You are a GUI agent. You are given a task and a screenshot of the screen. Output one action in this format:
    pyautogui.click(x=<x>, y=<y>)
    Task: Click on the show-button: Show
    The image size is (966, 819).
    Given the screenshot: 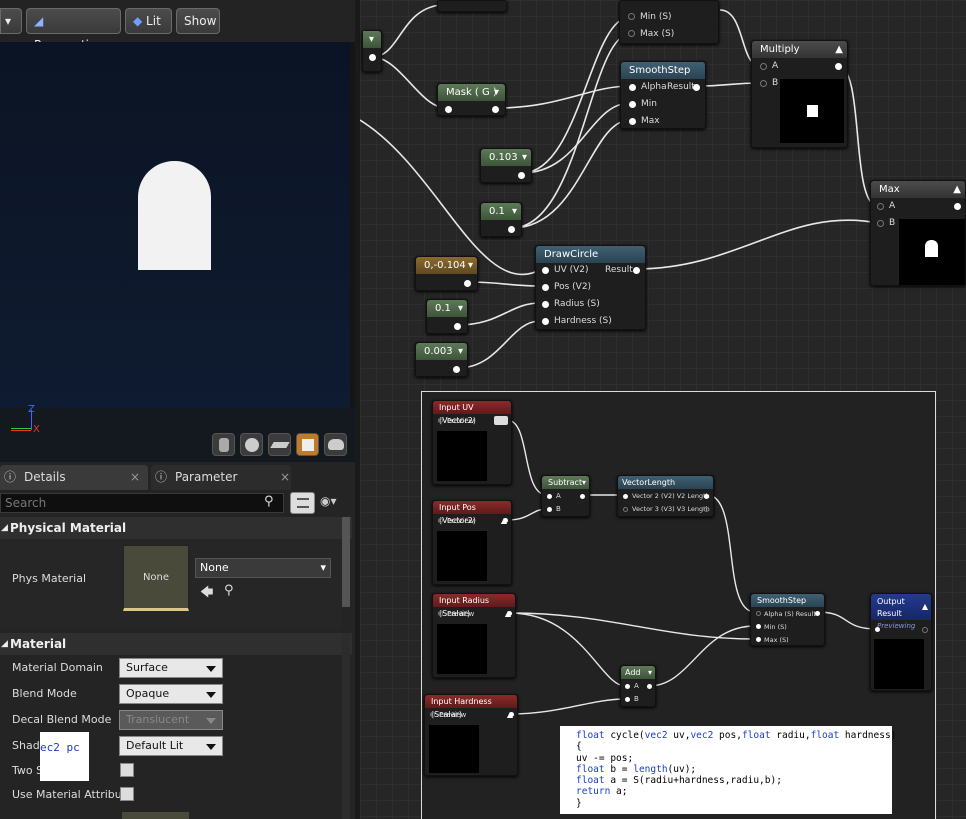 What is the action you would take?
    pyautogui.click(x=198, y=21)
    